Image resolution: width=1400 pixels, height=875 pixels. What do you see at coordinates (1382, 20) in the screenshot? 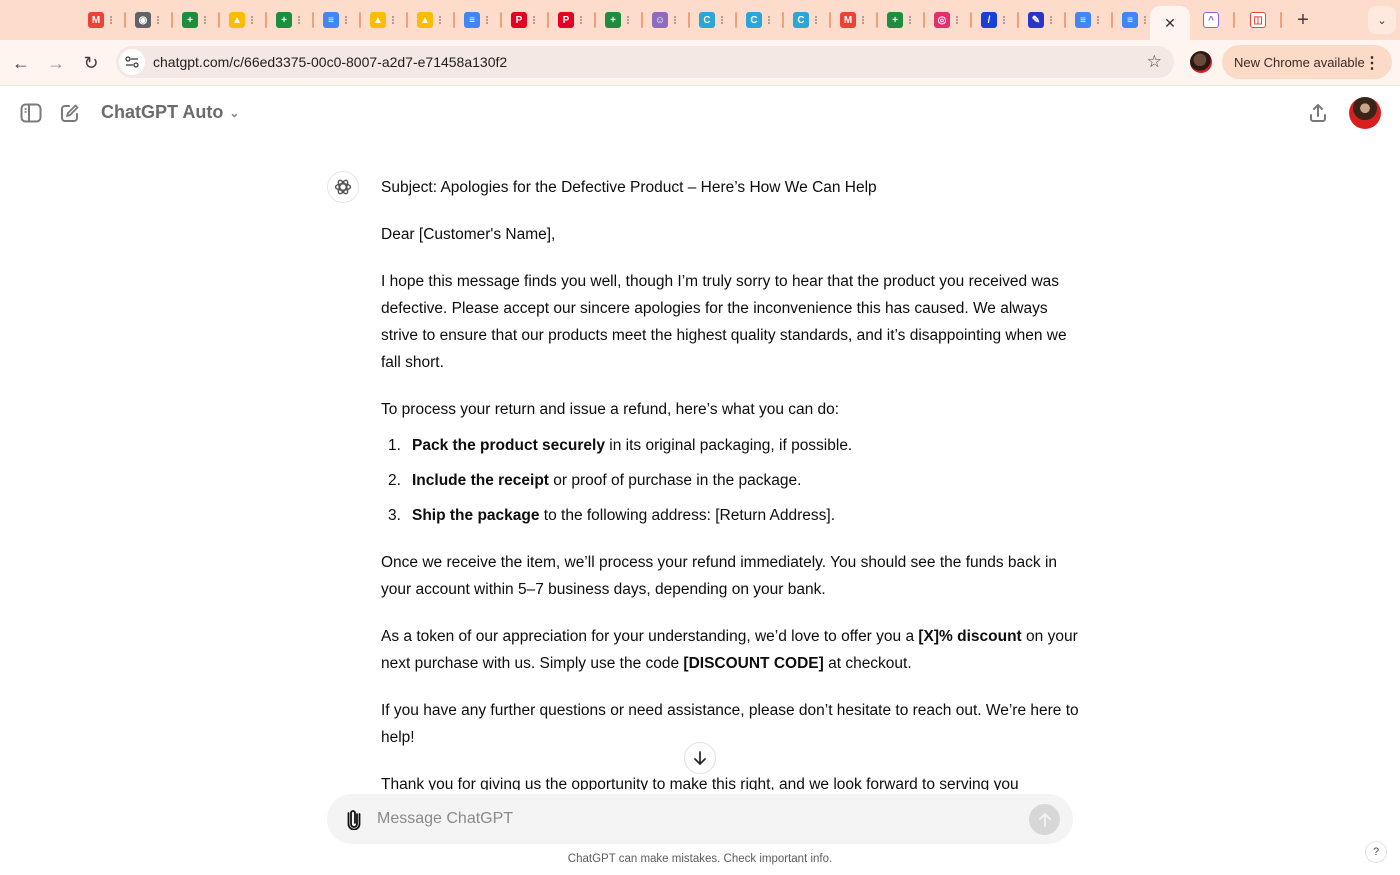
I see `tab-search-button: ⌄` at bounding box center [1382, 20].